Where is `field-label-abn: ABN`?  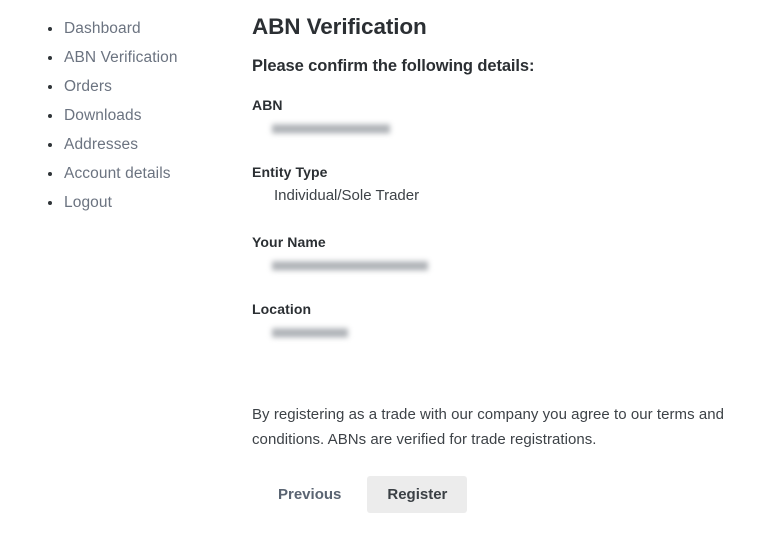
field-label-abn: ABN is located at coordinates (267, 105).